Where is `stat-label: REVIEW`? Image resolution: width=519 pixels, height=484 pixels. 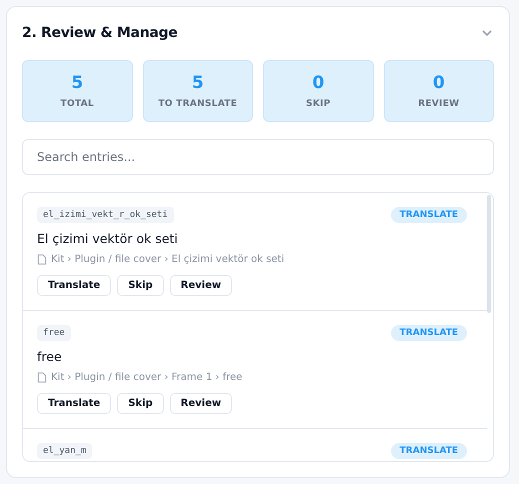
stat-label: REVIEW is located at coordinates (439, 104).